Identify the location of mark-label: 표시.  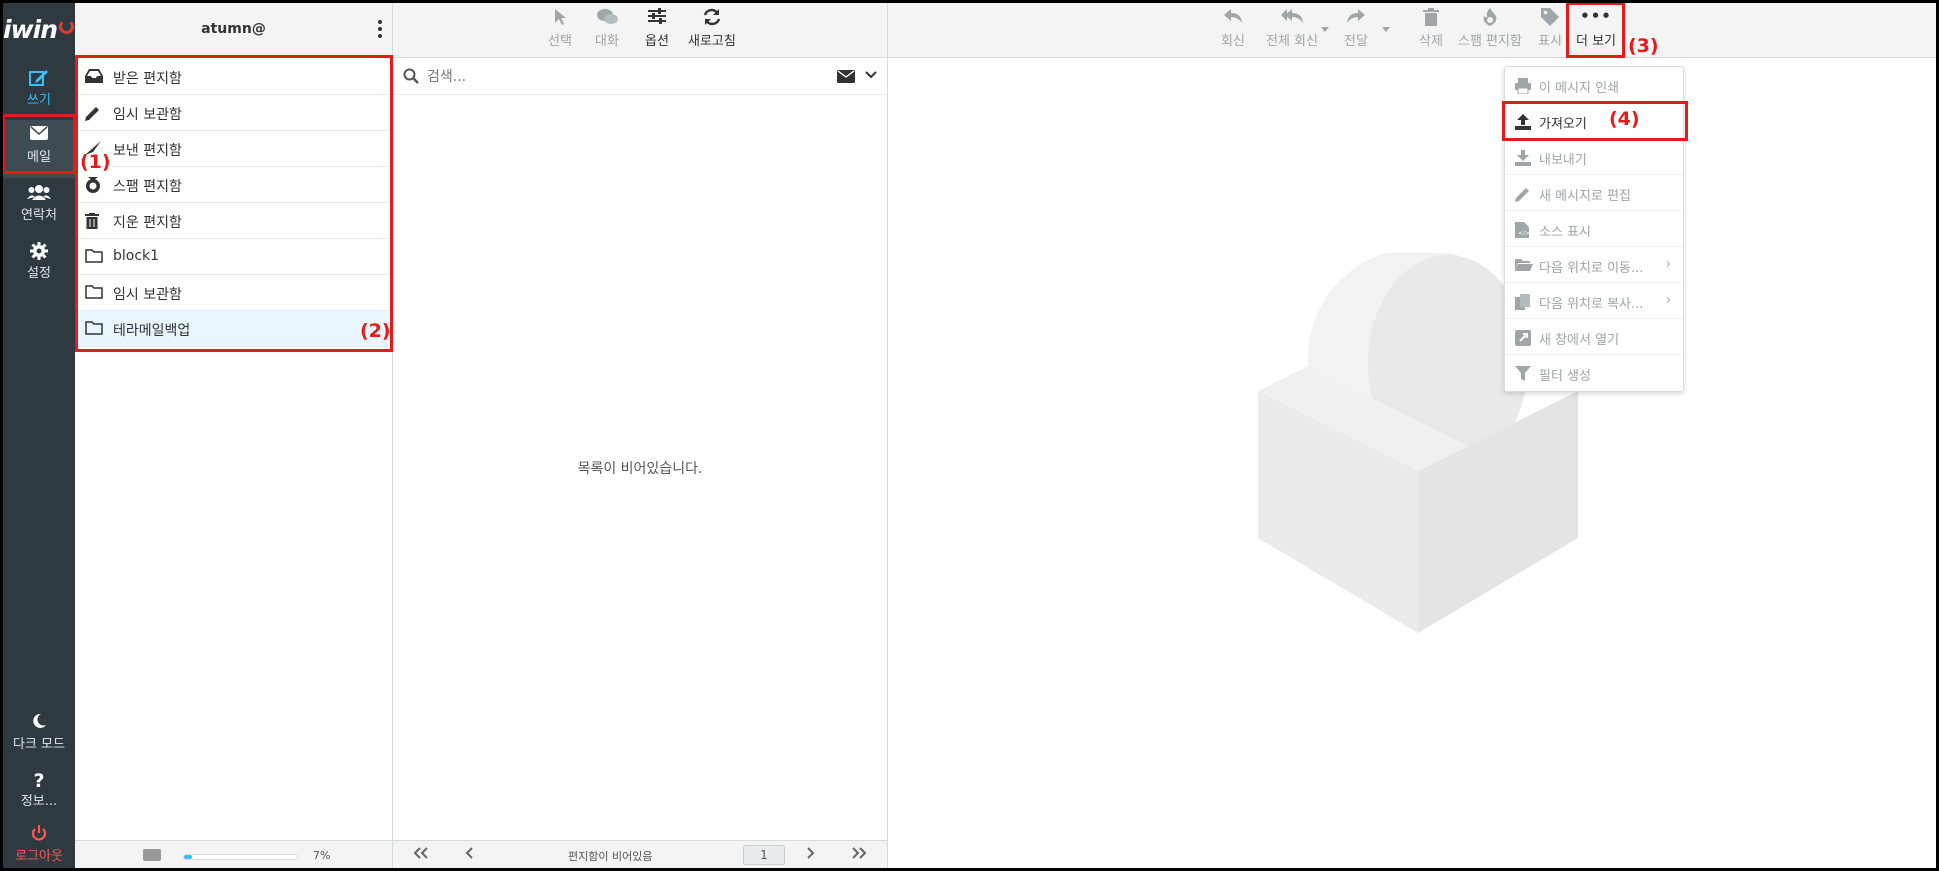
(1550, 41).